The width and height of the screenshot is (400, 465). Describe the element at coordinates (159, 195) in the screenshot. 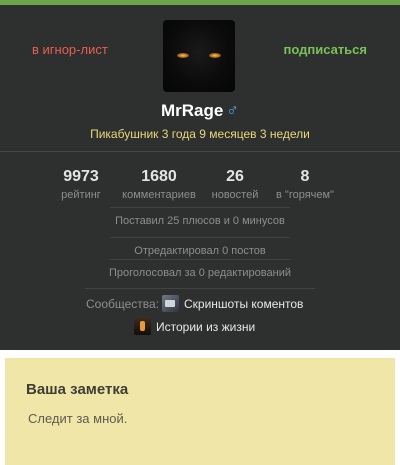

I see `stat-label: комментариев` at that location.